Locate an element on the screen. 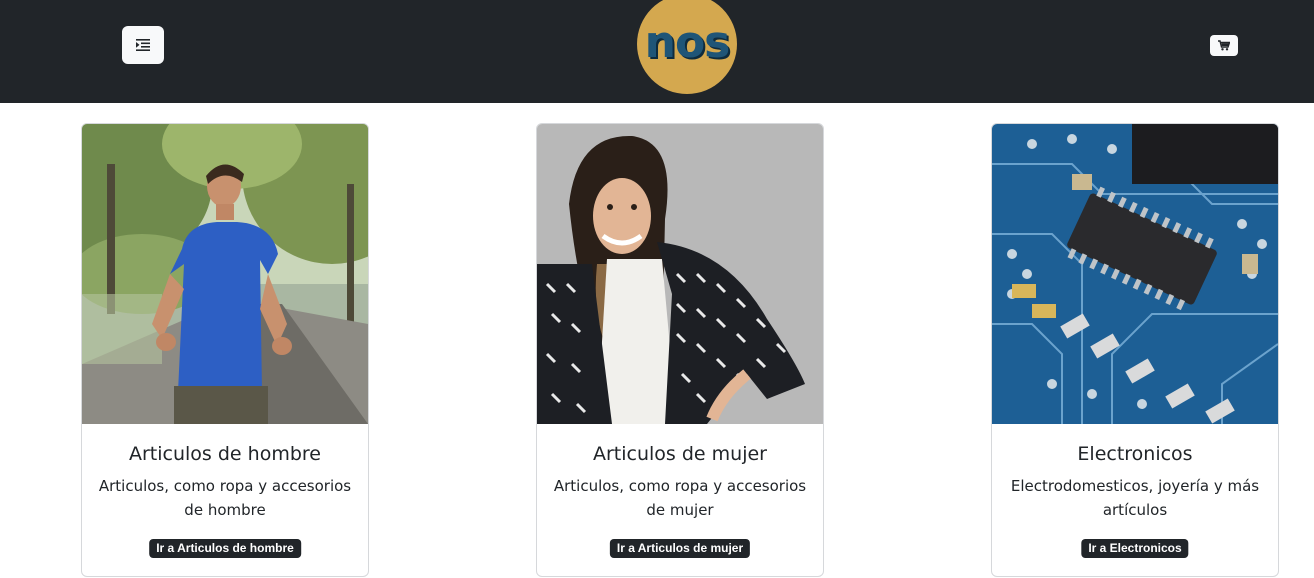 The width and height of the screenshot is (1314, 578). brand-logo: nos is located at coordinates (687, 47).